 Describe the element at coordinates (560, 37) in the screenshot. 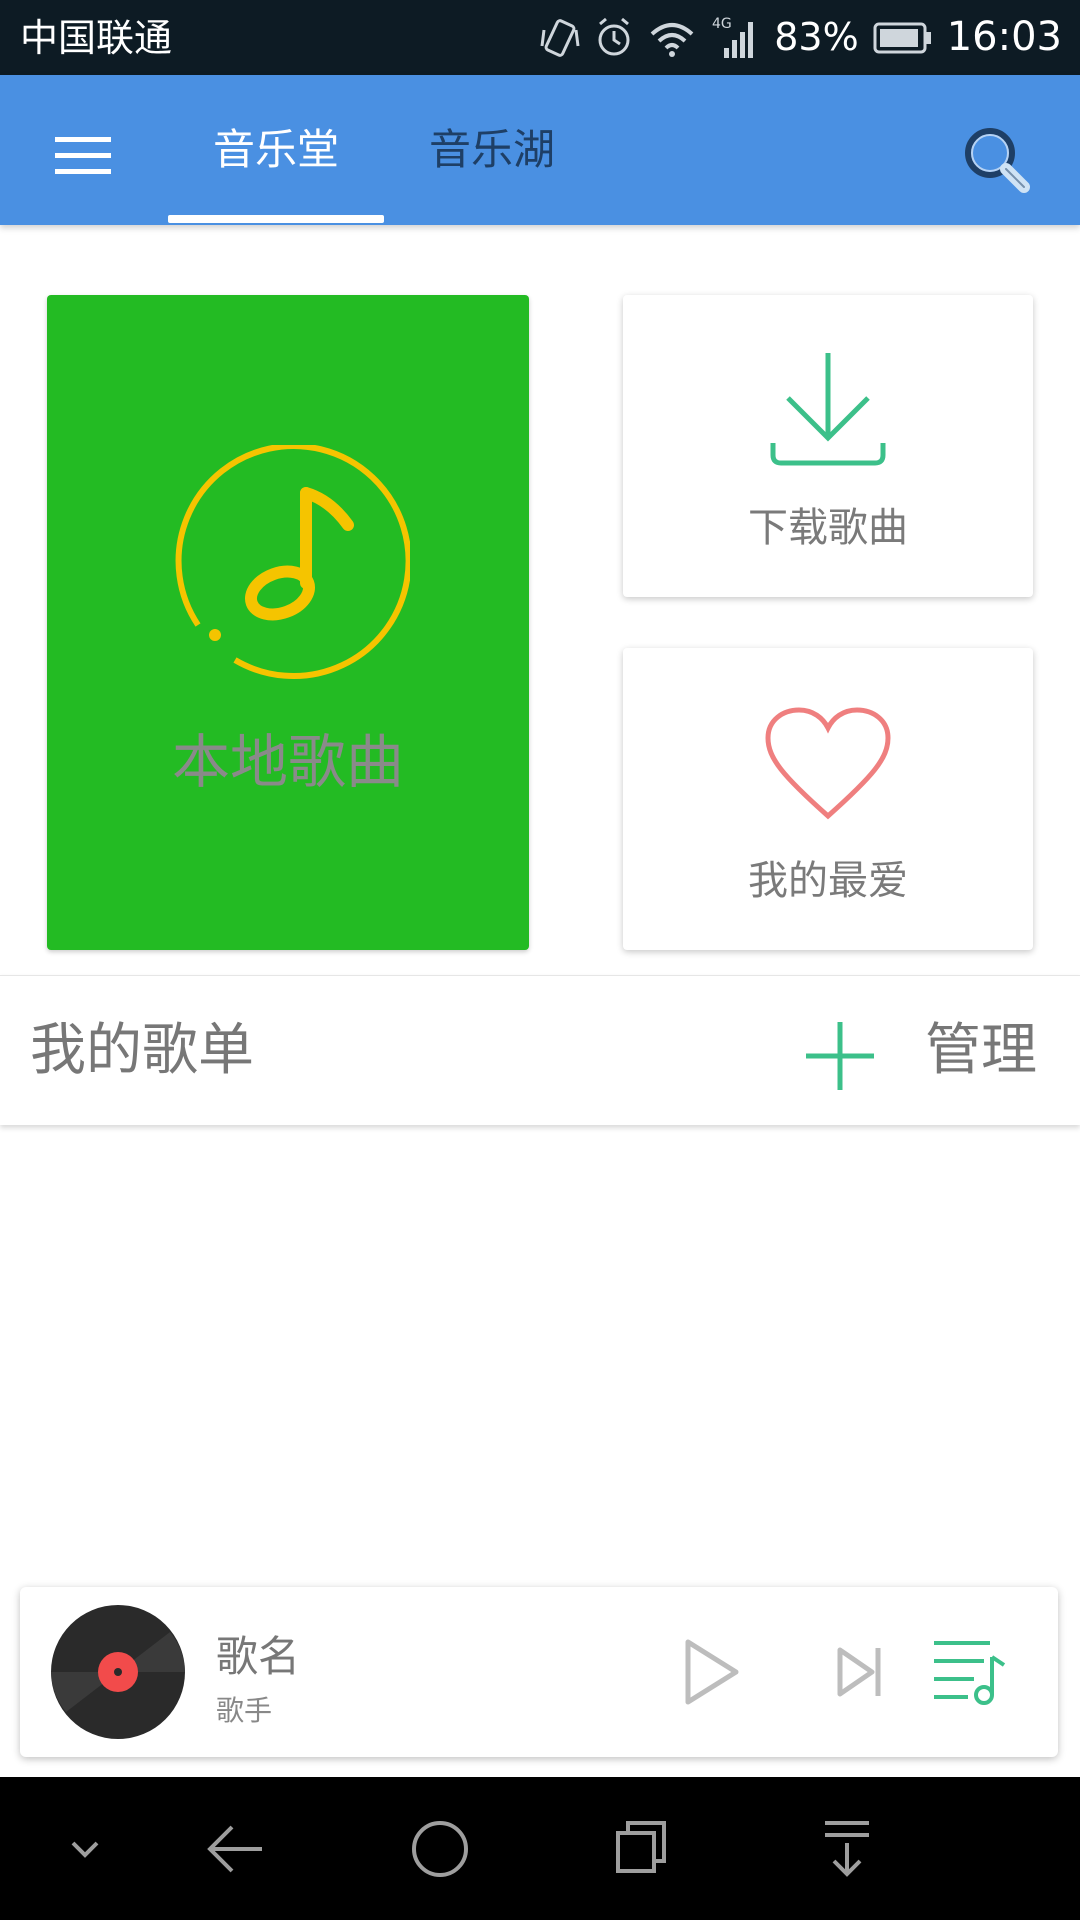

I see `vibrate-icon` at that location.